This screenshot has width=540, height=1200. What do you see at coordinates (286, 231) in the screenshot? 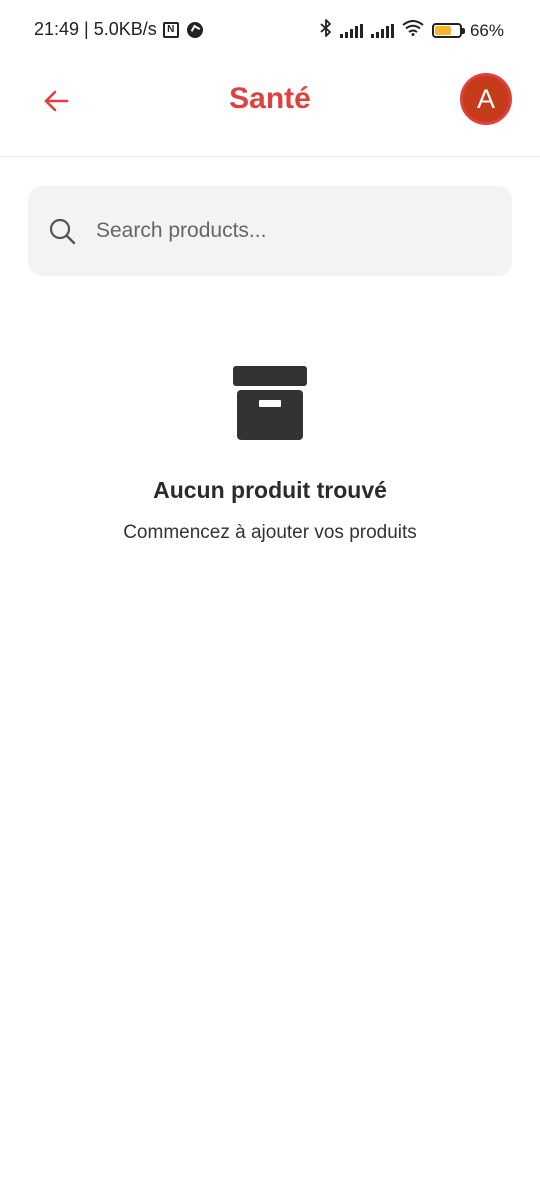
I see `search-input` at bounding box center [286, 231].